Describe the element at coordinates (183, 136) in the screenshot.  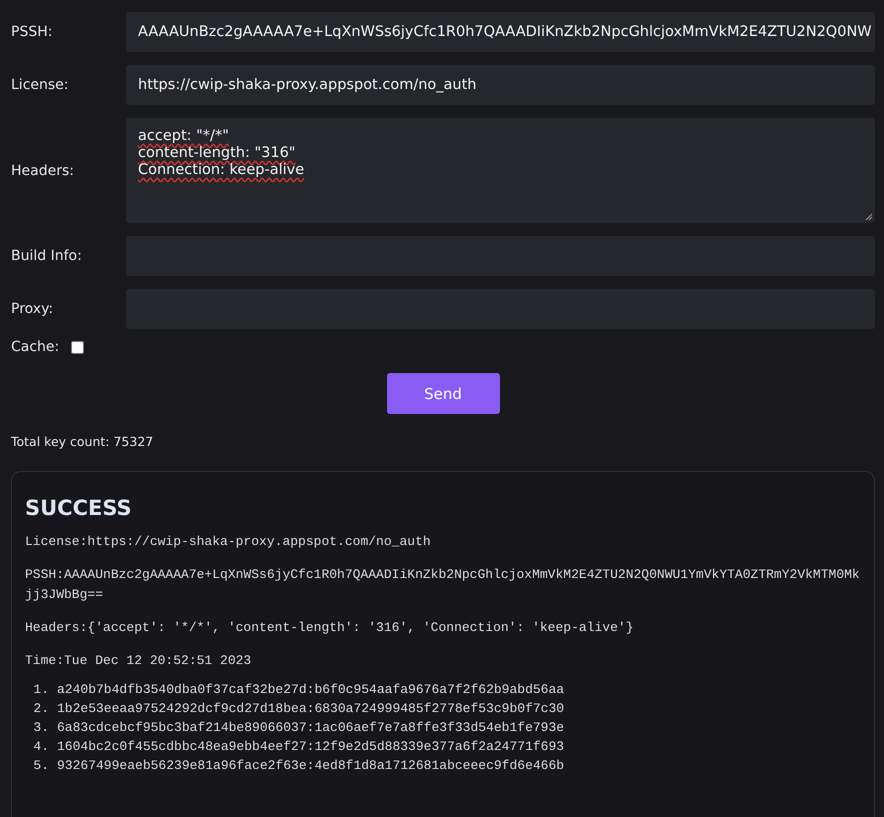
I see `header-line: accept: "*/*"` at that location.